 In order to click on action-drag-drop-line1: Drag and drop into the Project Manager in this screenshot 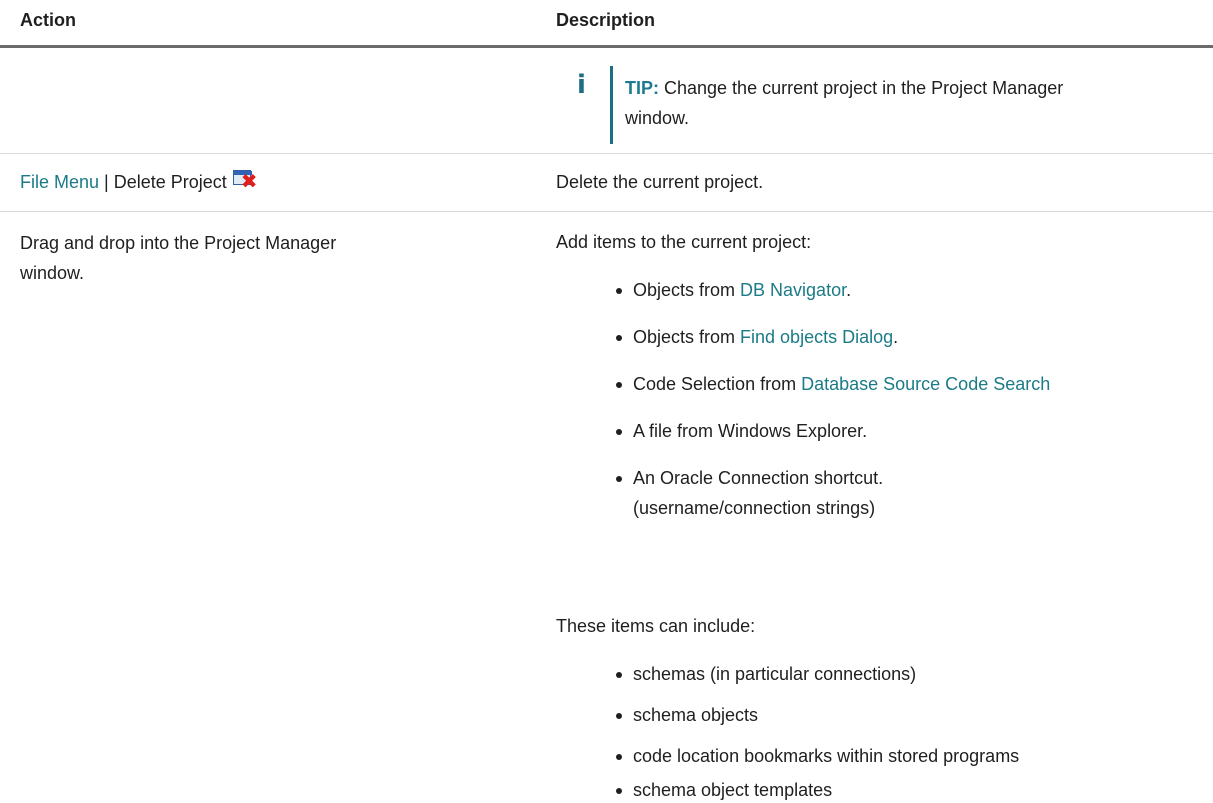, I will do `click(178, 243)`.